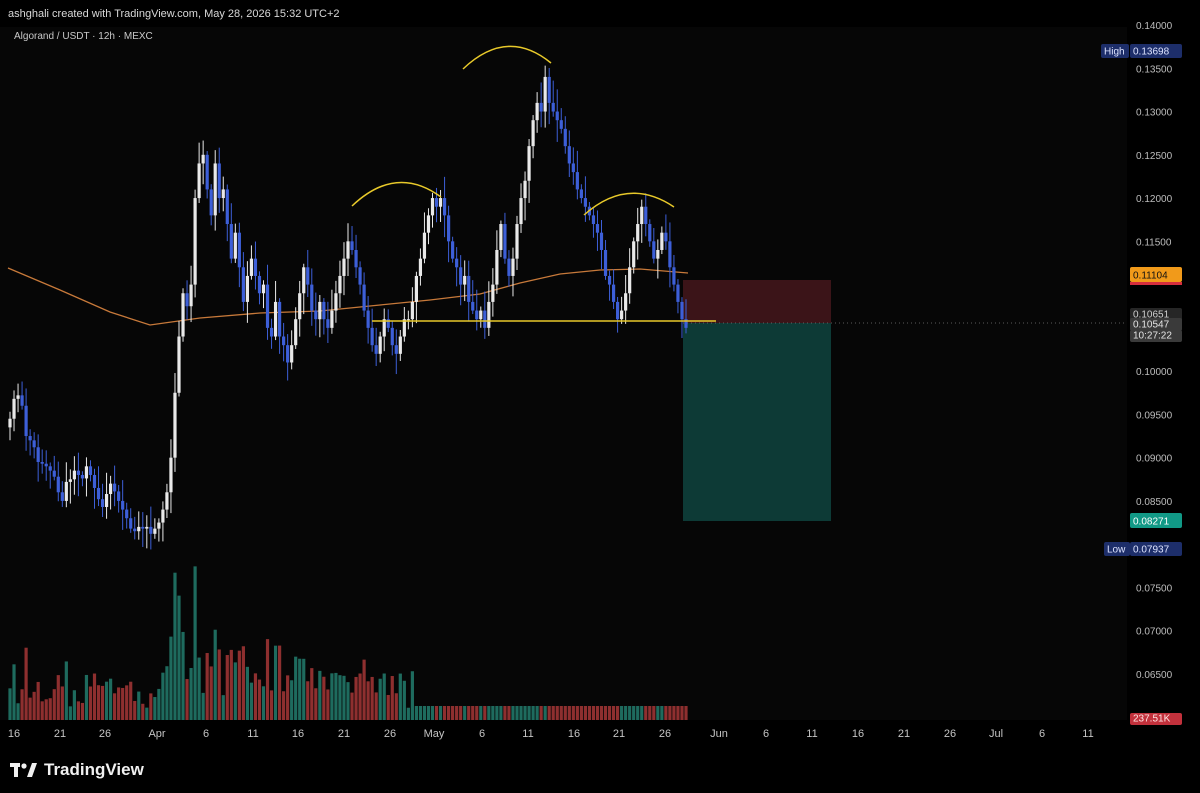  What do you see at coordinates (1152, 719) in the screenshot?
I see `volume-value: 237.51K` at bounding box center [1152, 719].